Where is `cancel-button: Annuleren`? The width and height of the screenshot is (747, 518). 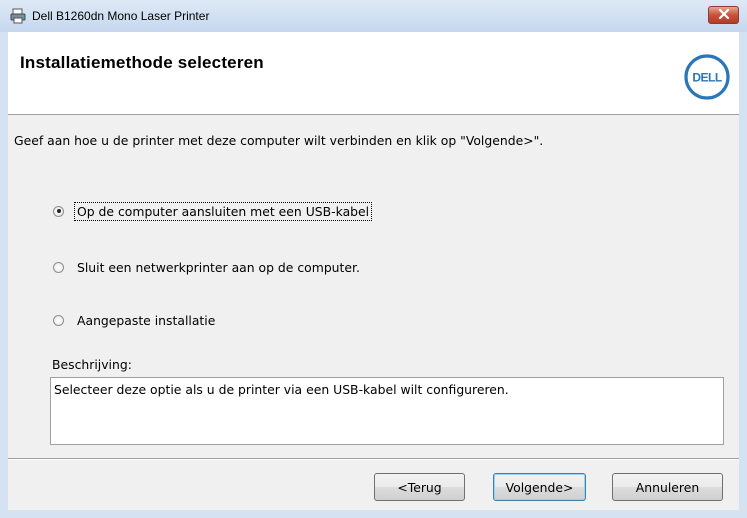 cancel-button: Annuleren is located at coordinates (667, 487).